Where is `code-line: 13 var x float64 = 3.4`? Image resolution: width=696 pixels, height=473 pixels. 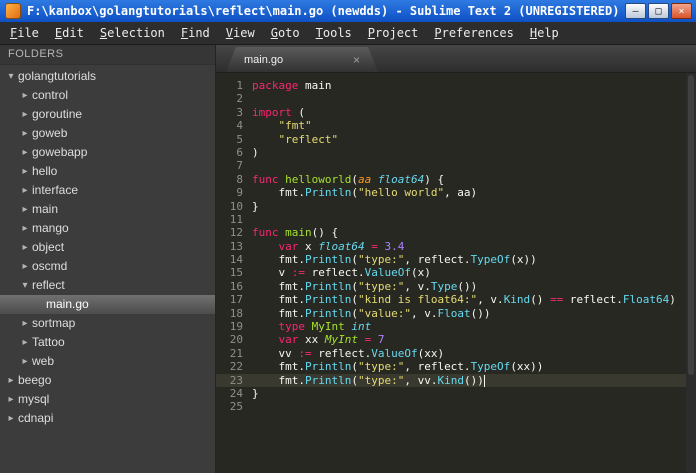
code-line: 13 var x float64 = 3.4 is located at coordinates (456, 246).